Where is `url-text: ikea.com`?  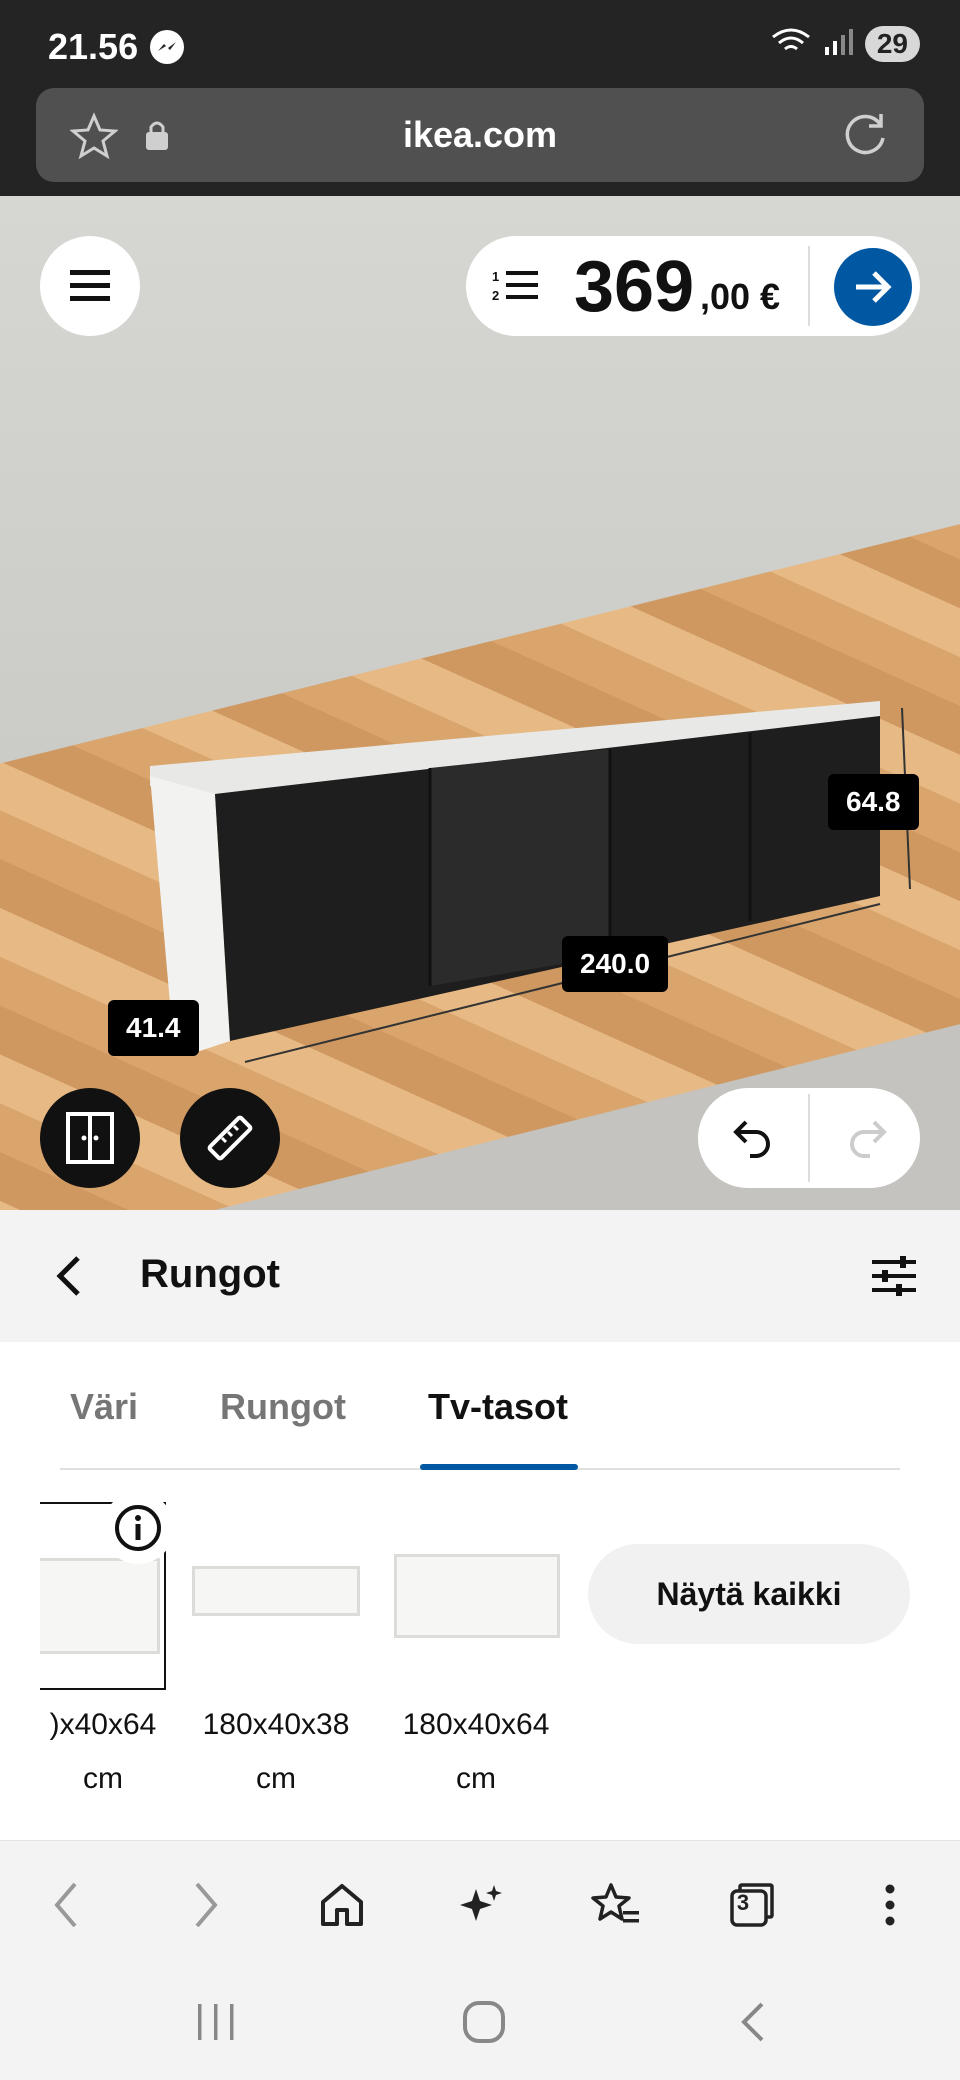 url-text: ikea.com is located at coordinates (480, 135).